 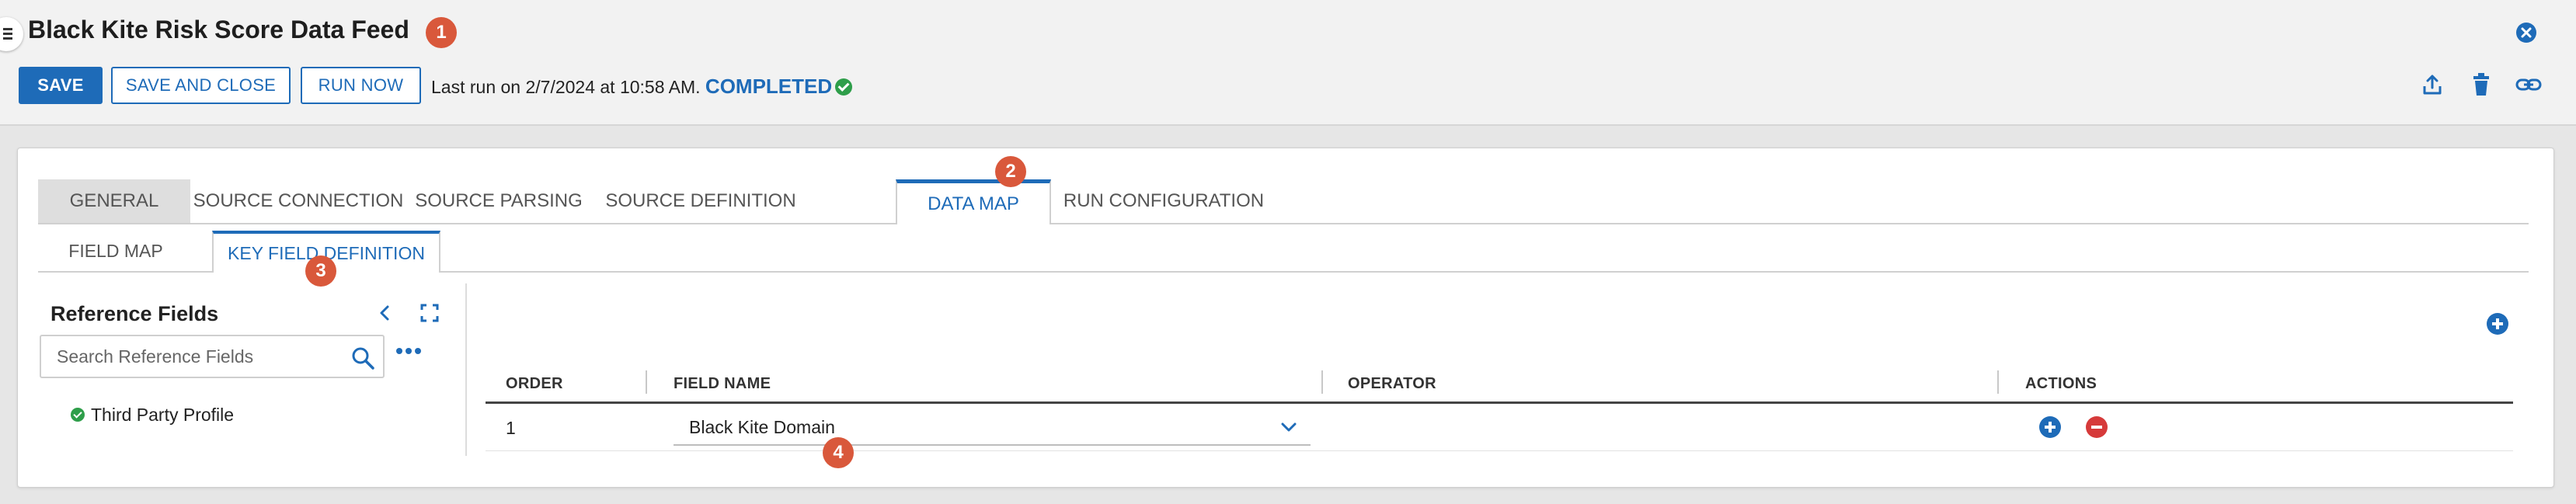 What do you see at coordinates (218, 29) in the screenshot?
I see `page-title: Black Kite Risk Score Data Feed` at bounding box center [218, 29].